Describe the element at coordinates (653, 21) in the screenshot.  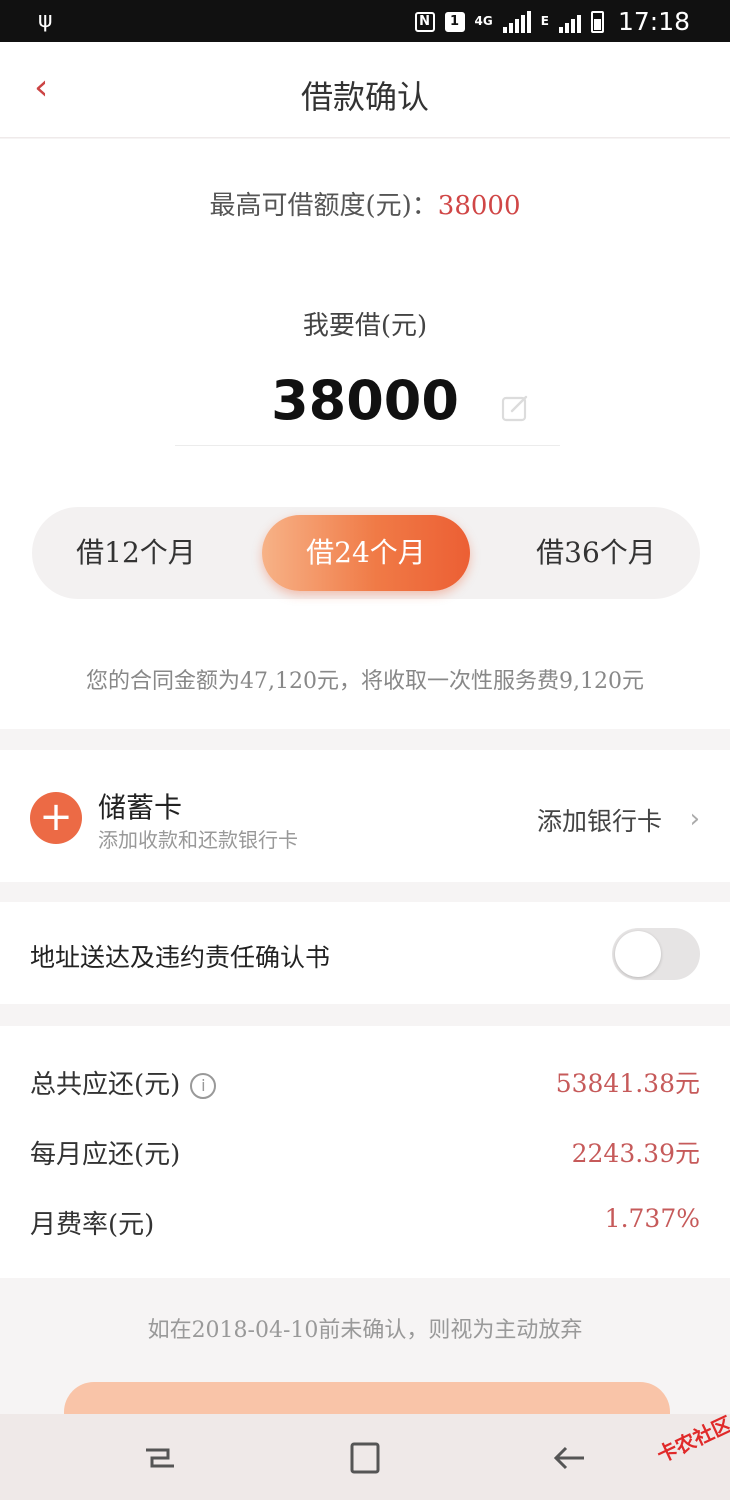
I see `clock: 17:18` at that location.